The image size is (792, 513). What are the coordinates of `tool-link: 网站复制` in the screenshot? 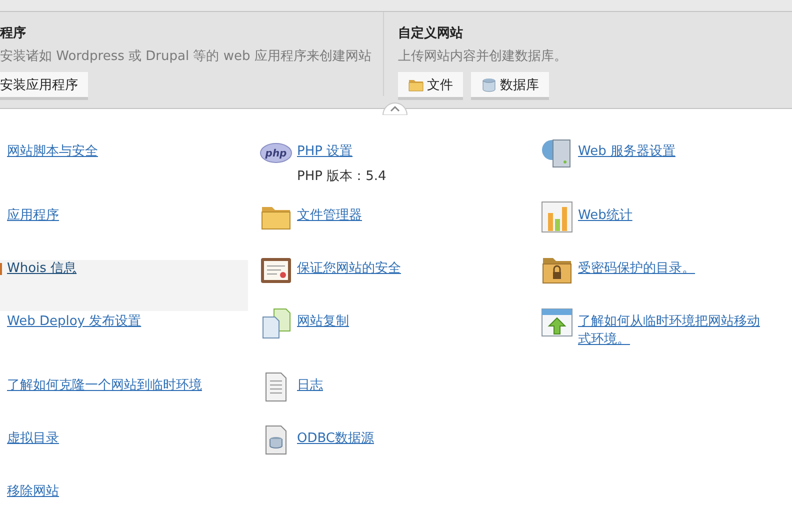 It's located at (323, 322).